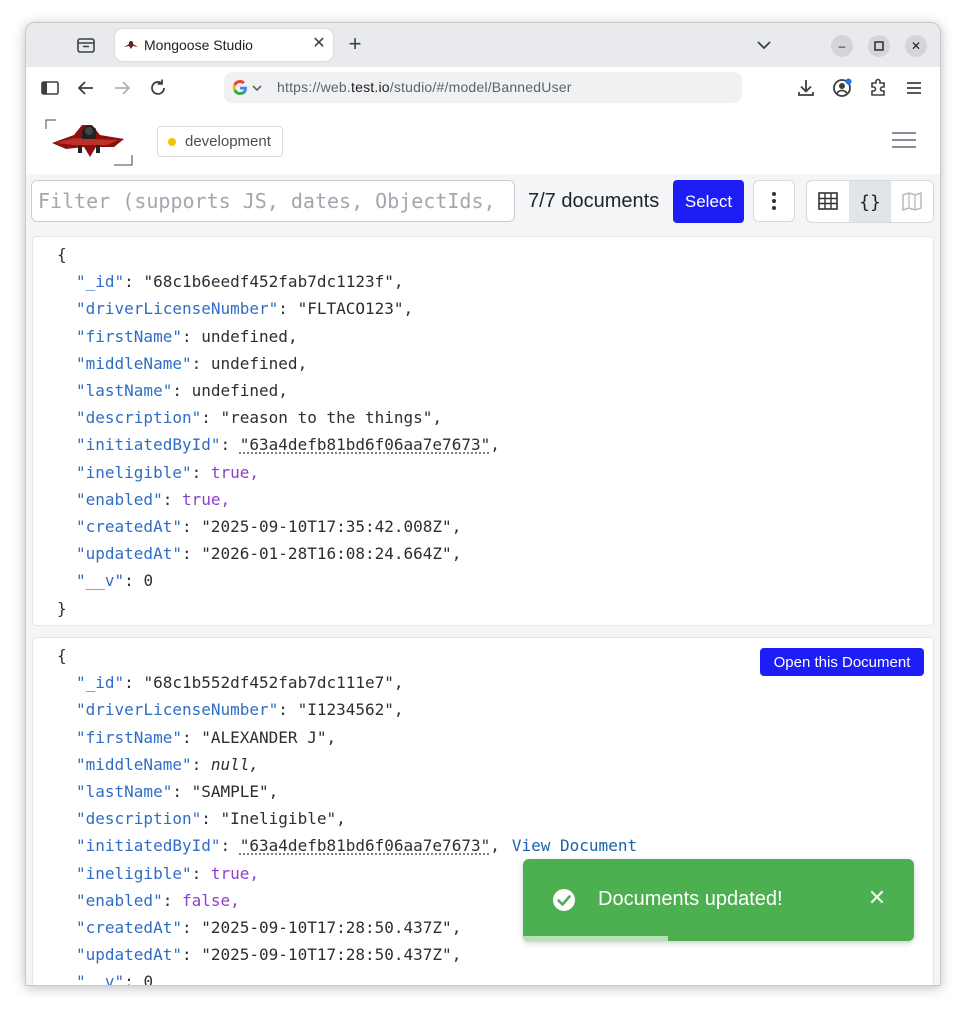 The width and height of the screenshot is (964, 1013). What do you see at coordinates (483, 142) in the screenshot?
I see `app-header: development` at bounding box center [483, 142].